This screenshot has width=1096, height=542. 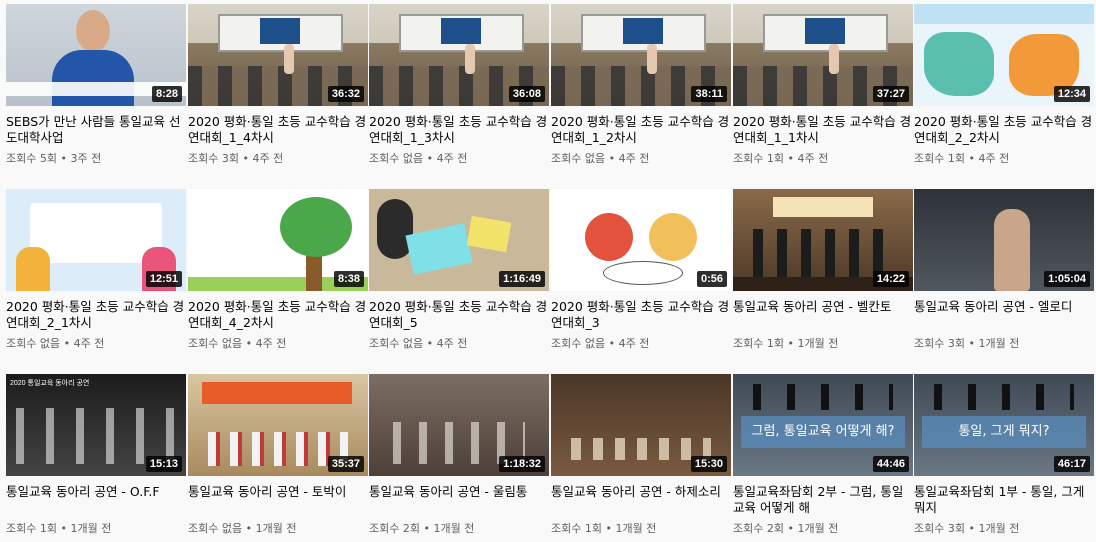 I want to click on video-thumbnail: 36:32, so click(x=278, y=55).